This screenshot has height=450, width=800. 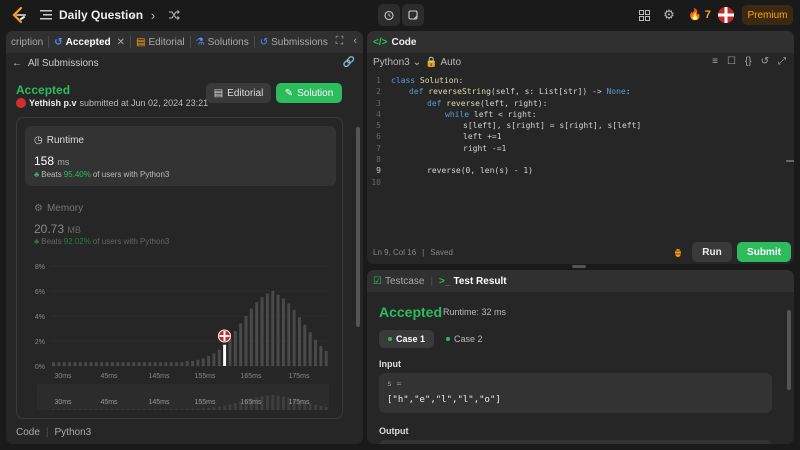 What do you see at coordinates (294, 42) in the screenshot?
I see `tab-submissions: ↺ Submissions` at bounding box center [294, 42].